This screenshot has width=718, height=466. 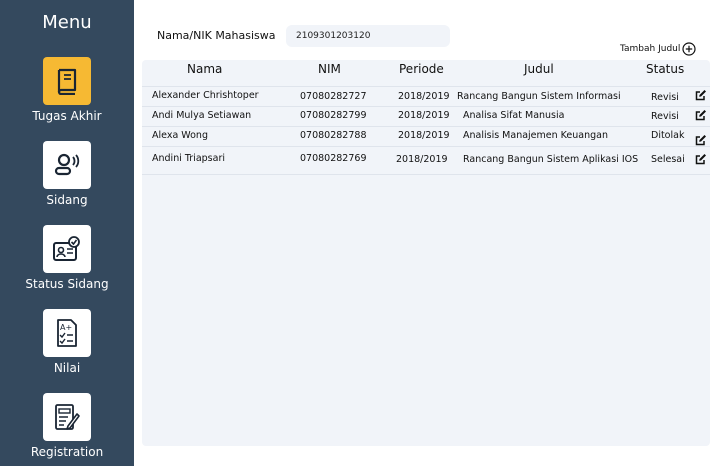 What do you see at coordinates (514, 115) in the screenshot?
I see `cell-judul: Analisa Sifat Manusia` at bounding box center [514, 115].